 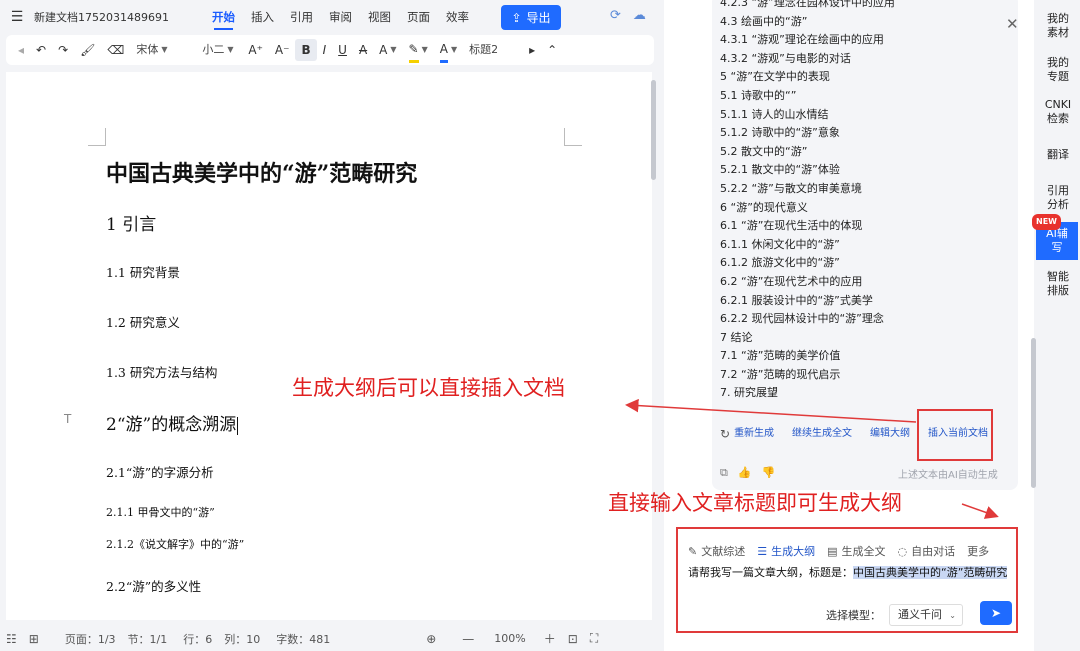 What do you see at coordinates (594, 638) in the screenshot?
I see `fullscreen-icon: ⛶` at bounding box center [594, 638].